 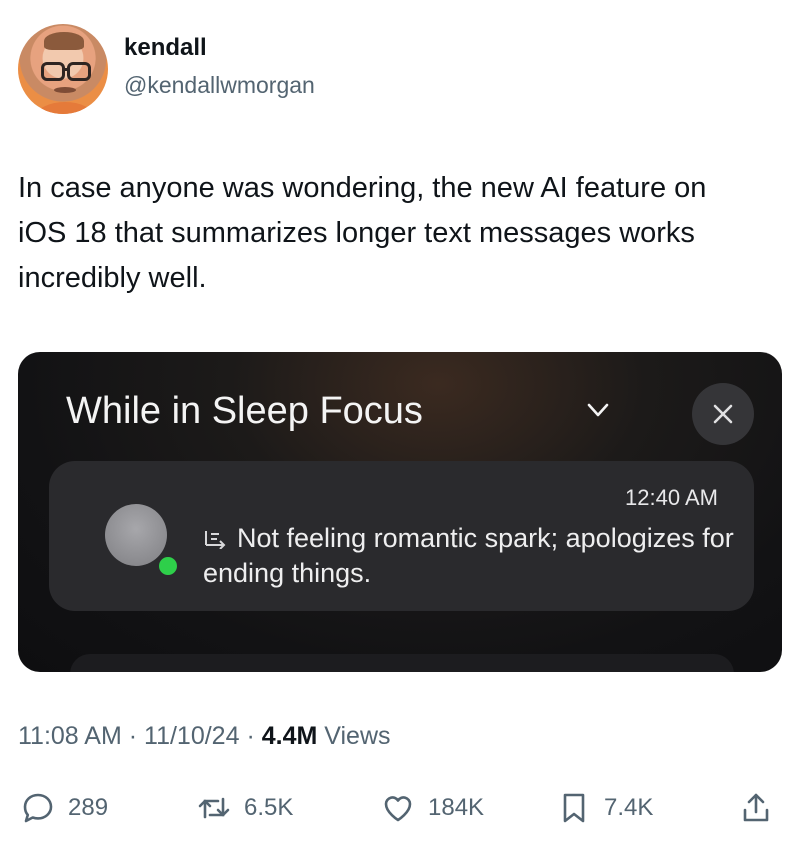 I want to click on bookmark-button: 7.4K, so click(x=604, y=808).